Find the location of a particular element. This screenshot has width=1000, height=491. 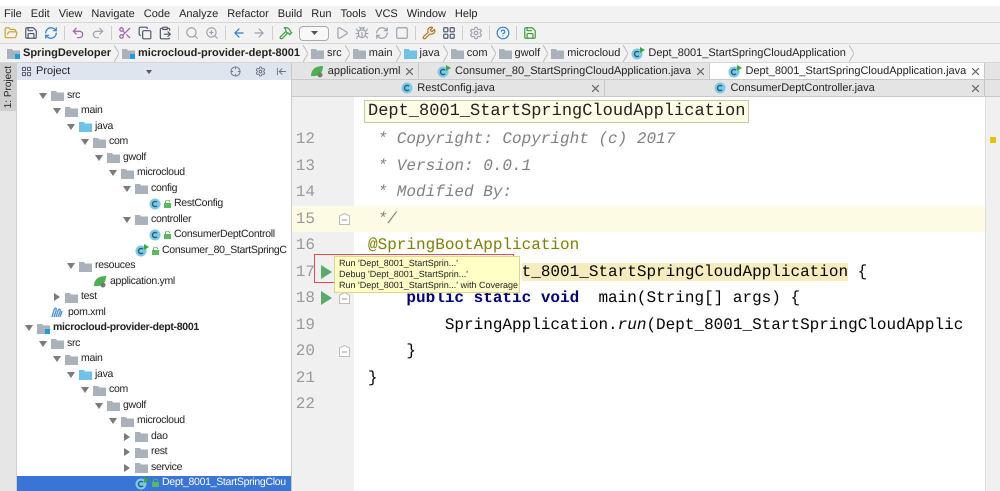

code-line: */ is located at coordinates (386, 219).